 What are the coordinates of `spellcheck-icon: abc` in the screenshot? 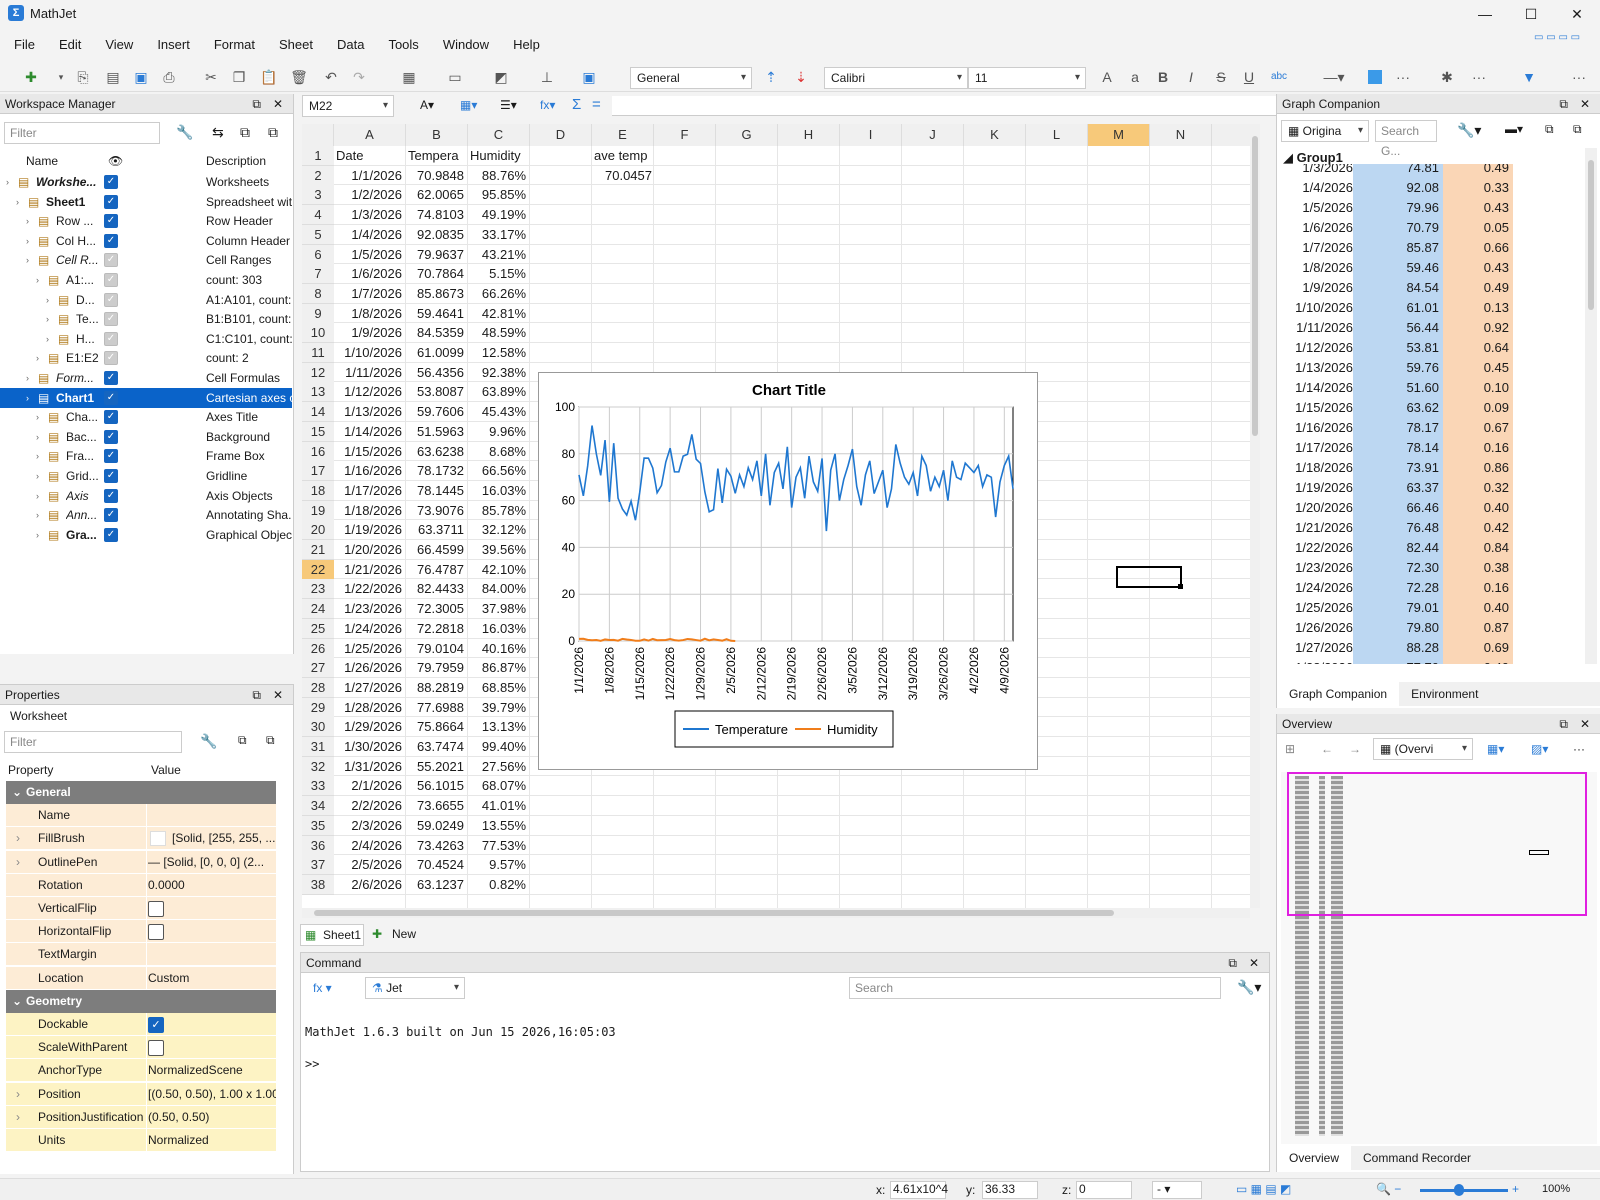 It's located at (1279, 77).